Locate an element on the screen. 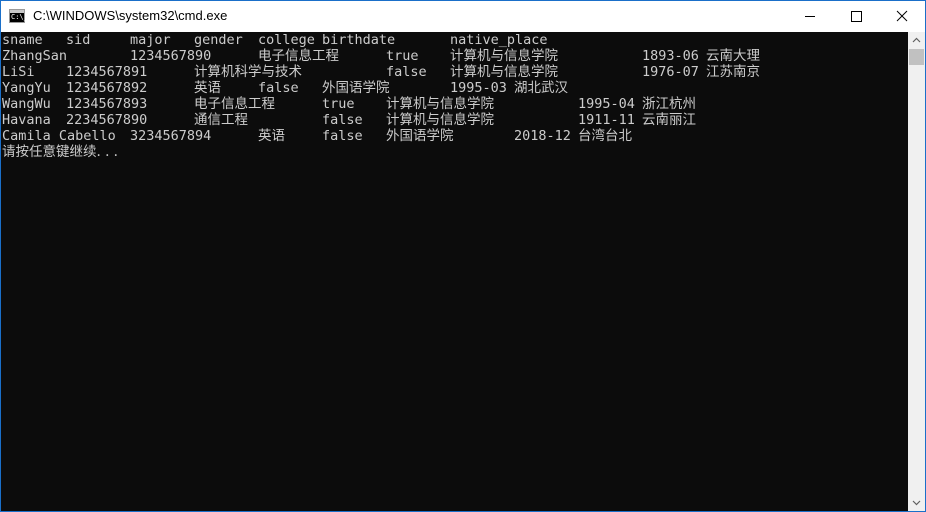  close-icon is located at coordinates (902, 16).